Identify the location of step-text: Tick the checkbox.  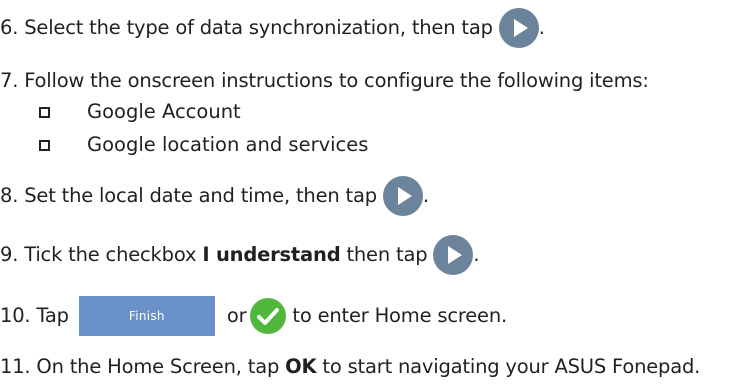
(110, 254).